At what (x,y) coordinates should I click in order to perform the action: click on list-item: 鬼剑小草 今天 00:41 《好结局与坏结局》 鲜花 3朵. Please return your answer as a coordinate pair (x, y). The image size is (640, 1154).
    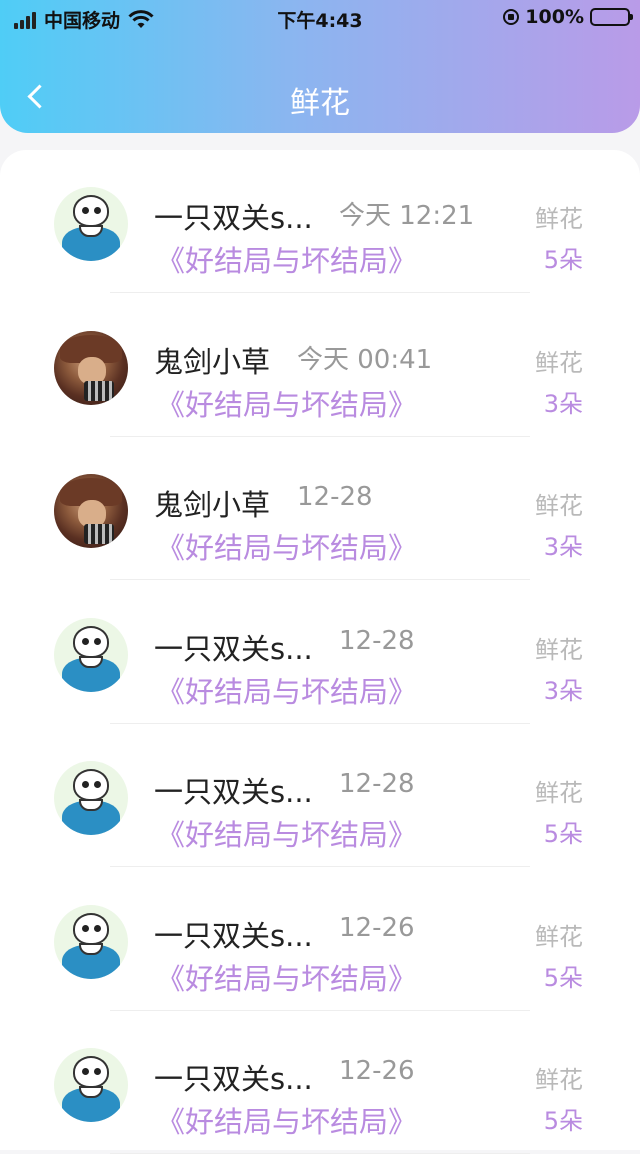
    Looking at the image, I should click on (320, 365).